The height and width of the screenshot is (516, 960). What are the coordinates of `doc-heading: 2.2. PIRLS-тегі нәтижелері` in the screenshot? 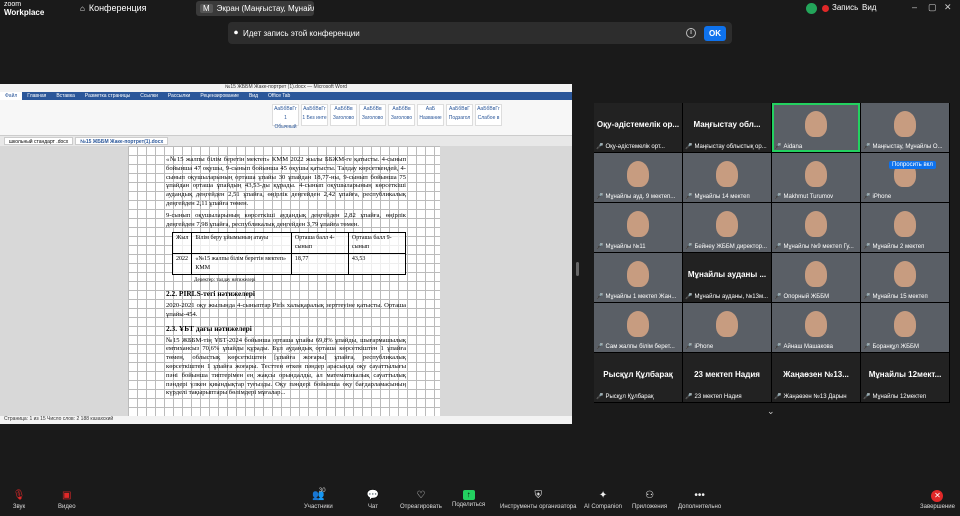 It's located at (210, 294).